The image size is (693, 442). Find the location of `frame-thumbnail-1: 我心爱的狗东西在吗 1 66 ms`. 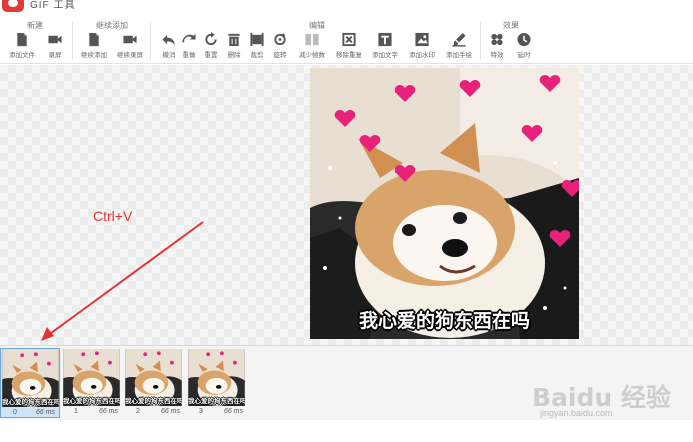

frame-thumbnail-1: 我心爱的狗东西在吗 1 66 ms is located at coordinates (92, 383).